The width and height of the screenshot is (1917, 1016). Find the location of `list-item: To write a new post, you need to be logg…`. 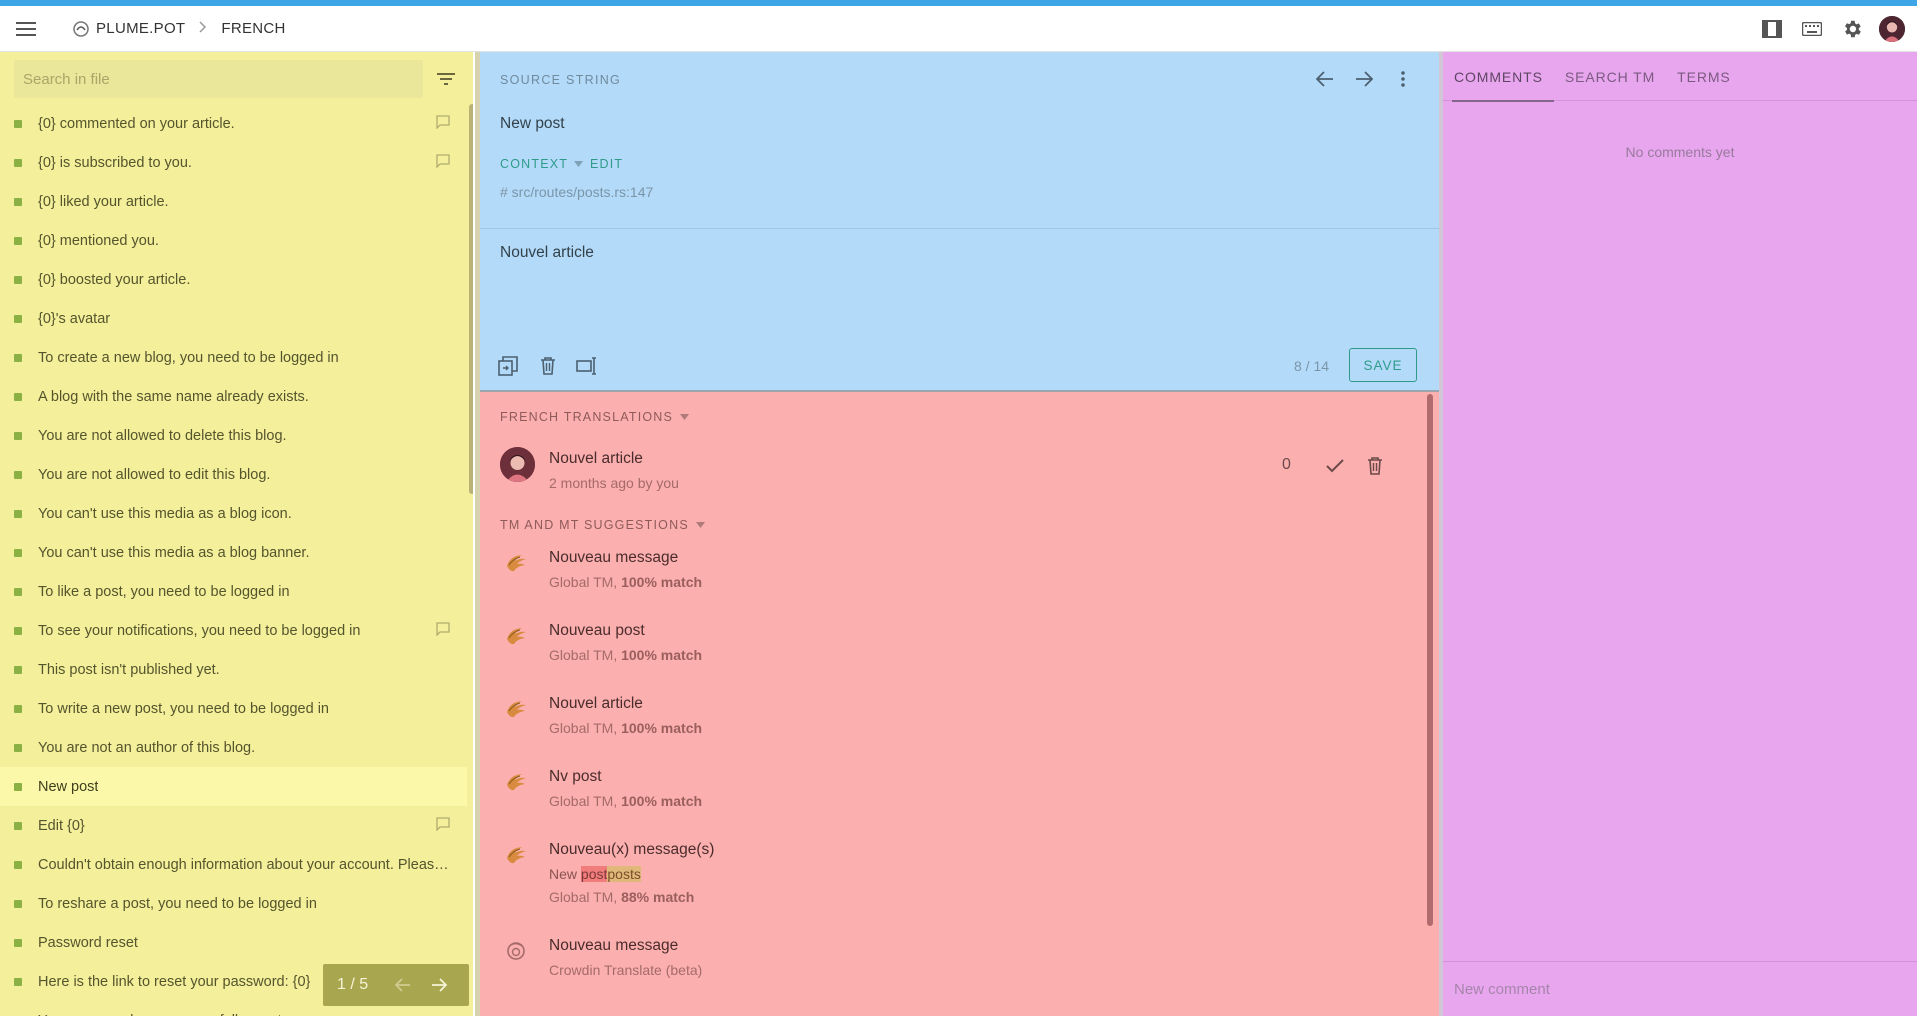

list-item: To write a new post, you need to be logg… is located at coordinates (233, 708).